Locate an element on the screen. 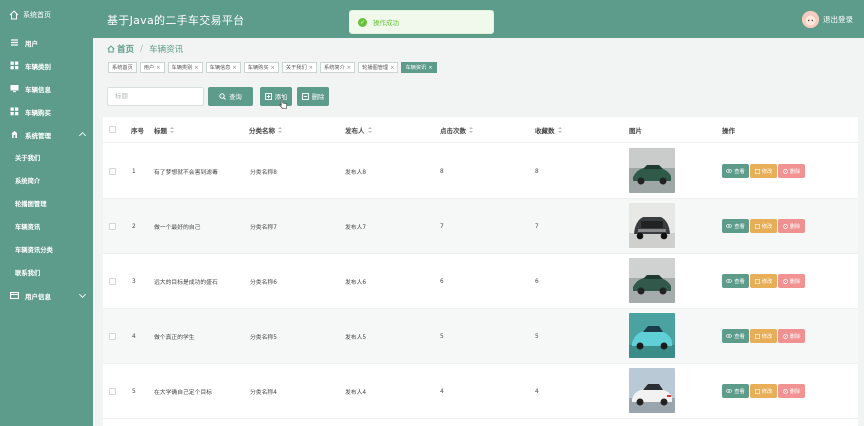 This screenshot has height=426, width=864. tab-label: 系统简介 is located at coordinates (334, 68).